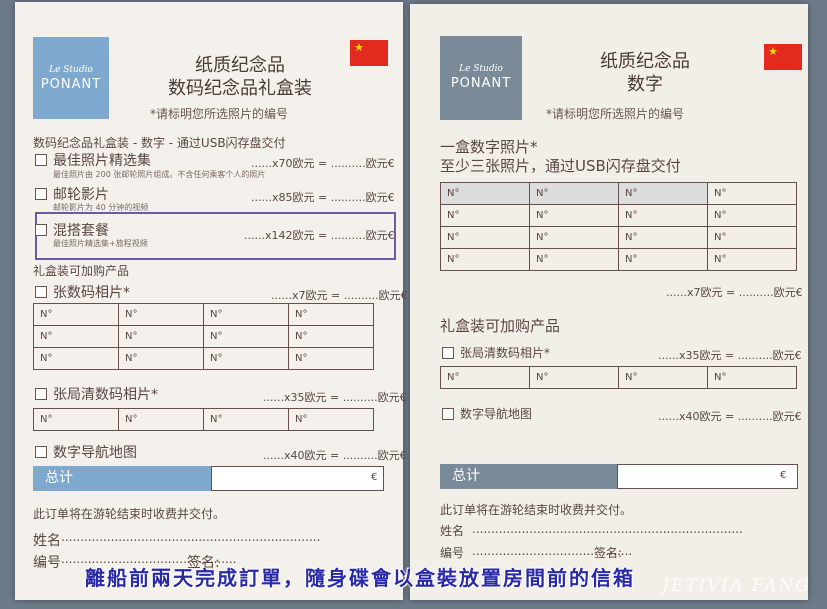  Describe the element at coordinates (41, 292) in the screenshot. I see `checkbox-digital-photo` at that location.